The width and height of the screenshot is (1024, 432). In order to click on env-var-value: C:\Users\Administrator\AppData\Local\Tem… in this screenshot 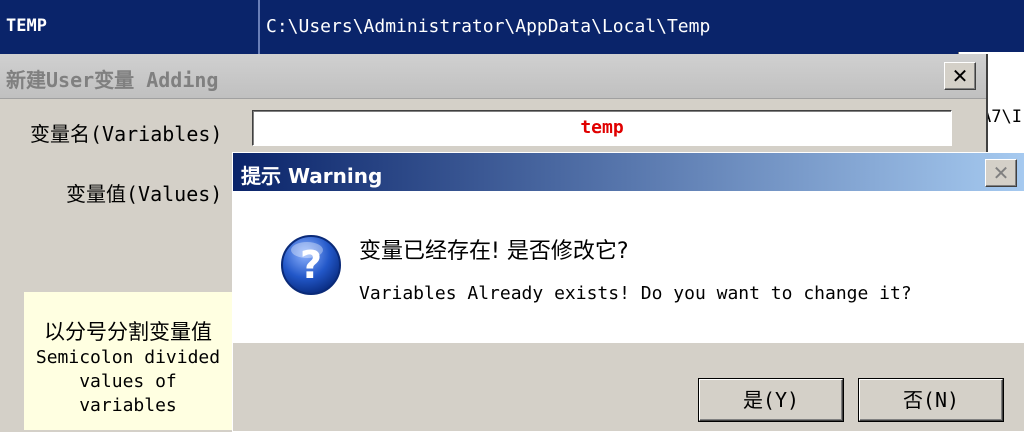, I will do `click(488, 26)`.